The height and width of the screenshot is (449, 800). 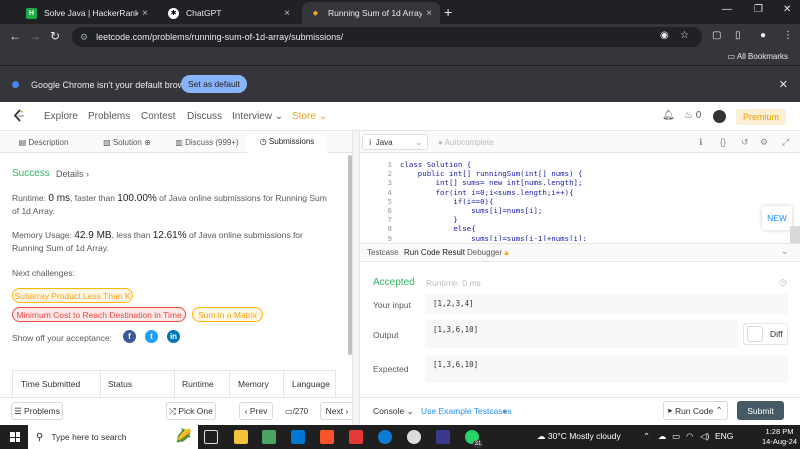 What do you see at coordinates (446, 201) in the screenshot?
I see `code-line: if(i==0){` at bounding box center [446, 201].